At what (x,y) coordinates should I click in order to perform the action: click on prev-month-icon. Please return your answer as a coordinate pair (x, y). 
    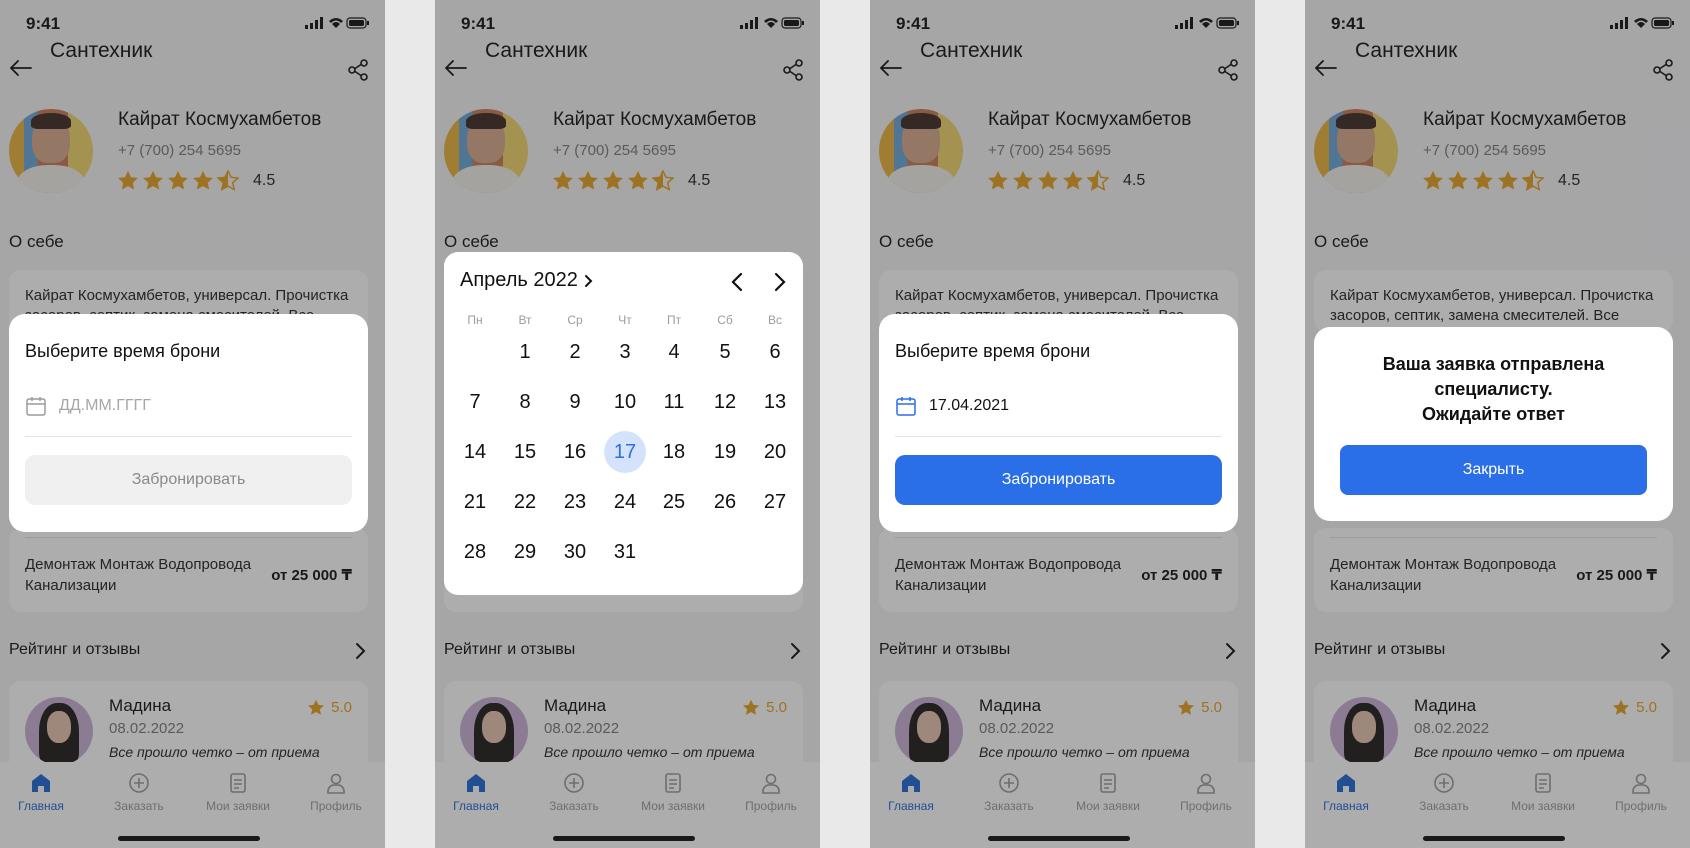
    Looking at the image, I should click on (737, 284).